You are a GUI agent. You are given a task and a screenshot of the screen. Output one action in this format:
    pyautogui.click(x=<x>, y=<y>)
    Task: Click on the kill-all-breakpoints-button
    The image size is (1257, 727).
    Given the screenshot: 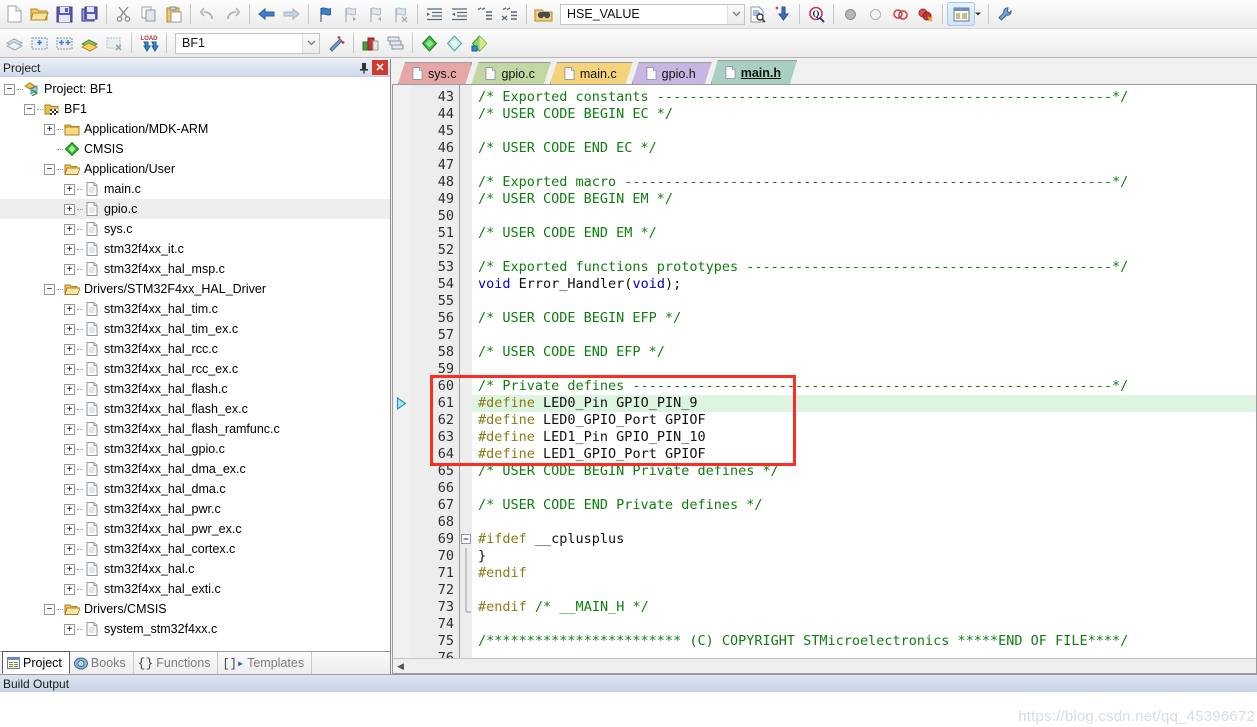 What is the action you would take?
    pyautogui.click(x=925, y=14)
    